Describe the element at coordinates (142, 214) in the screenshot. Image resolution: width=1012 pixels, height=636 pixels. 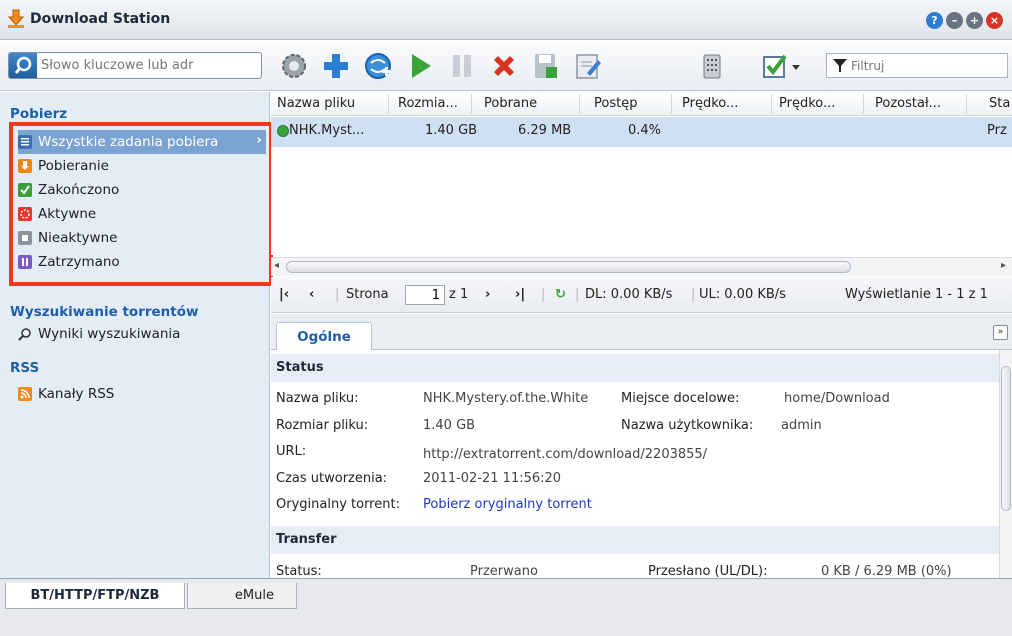
I see `sidebar-item-active: Aktywne` at that location.